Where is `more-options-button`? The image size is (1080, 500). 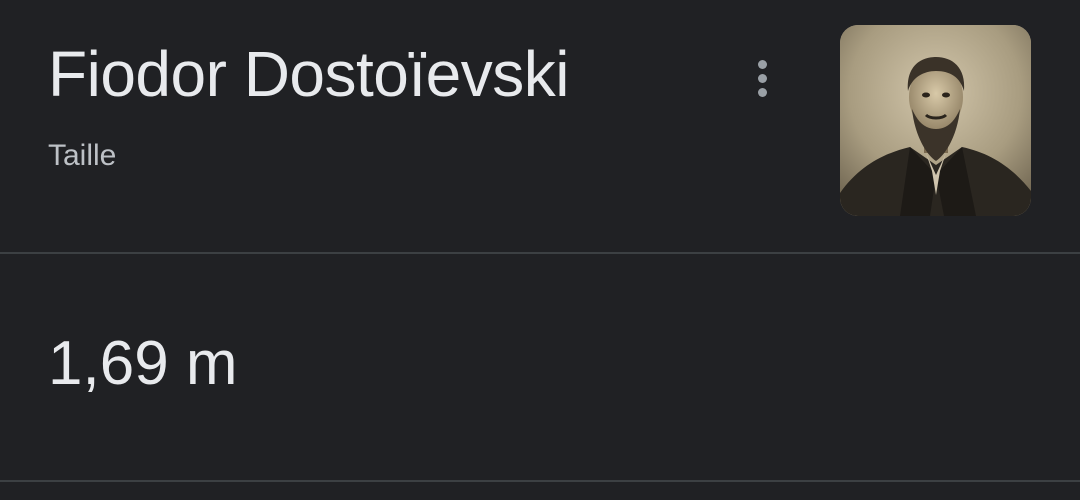
more-options-button is located at coordinates (762, 78).